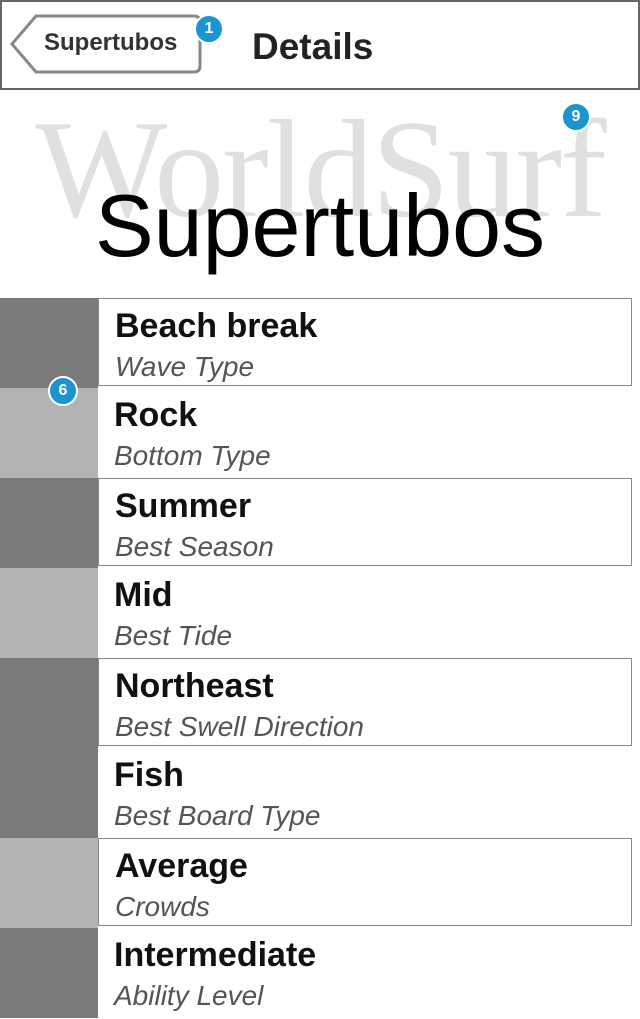 The height and width of the screenshot is (1019, 640). I want to click on detail-label: Best Swell Direction, so click(239, 726).